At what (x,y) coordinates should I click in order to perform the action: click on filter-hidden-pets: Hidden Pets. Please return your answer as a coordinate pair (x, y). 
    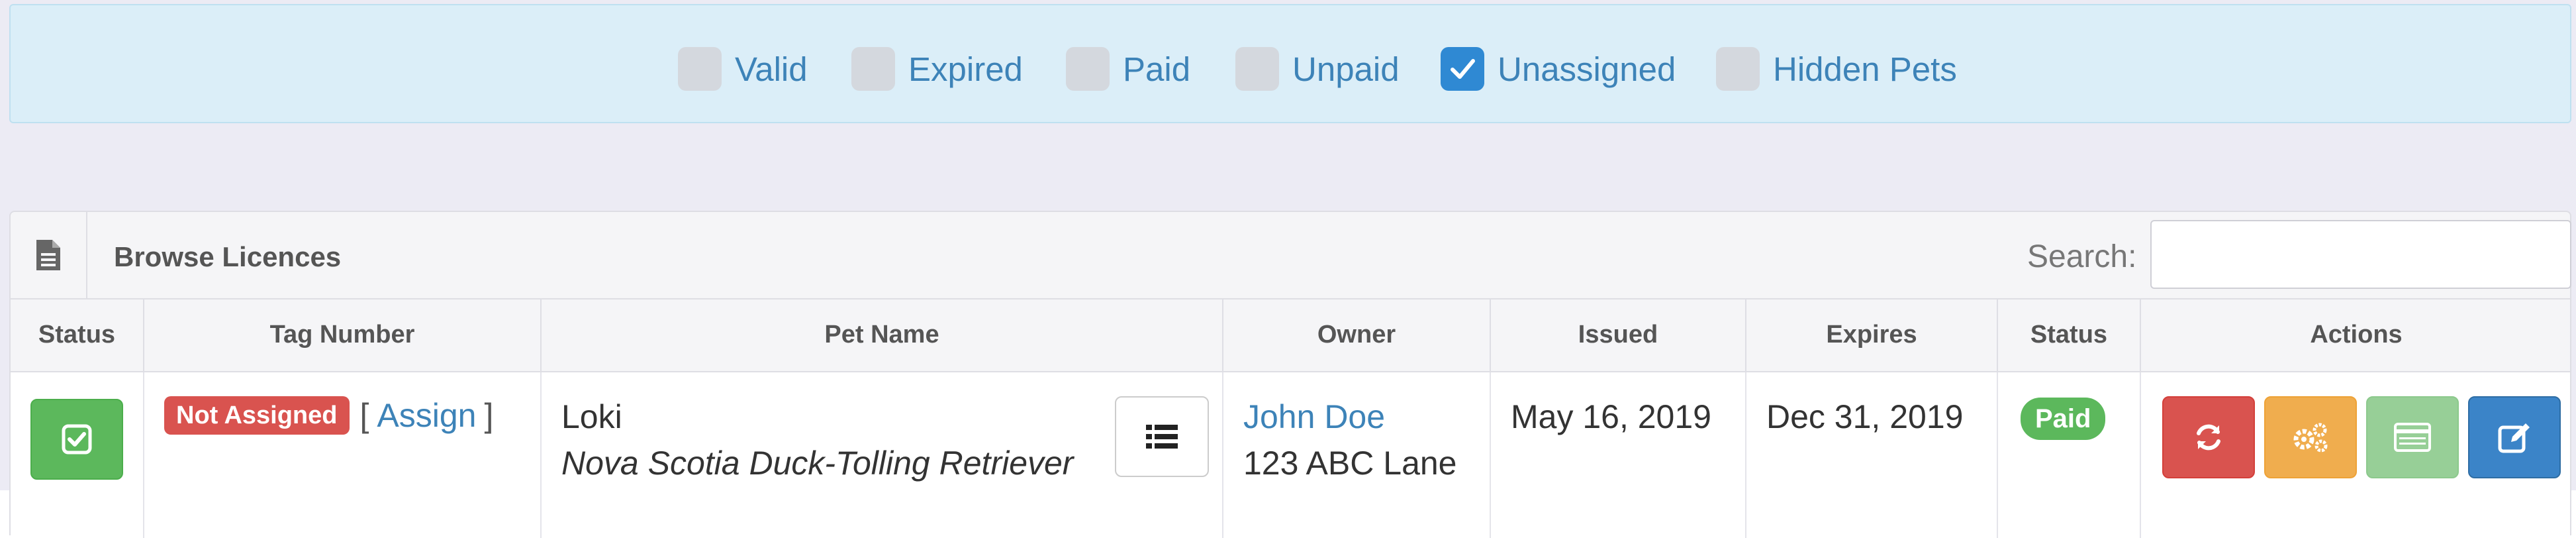
    Looking at the image, I should click on (1837, 69).